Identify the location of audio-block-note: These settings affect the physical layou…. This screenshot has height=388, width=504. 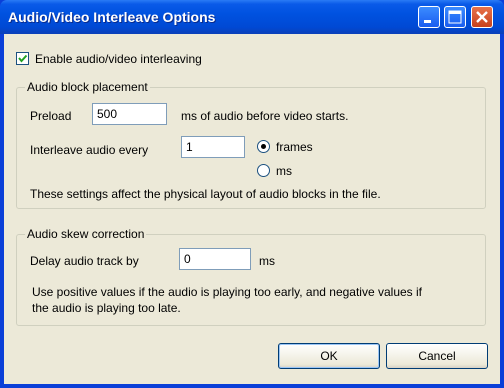
(205, 194).